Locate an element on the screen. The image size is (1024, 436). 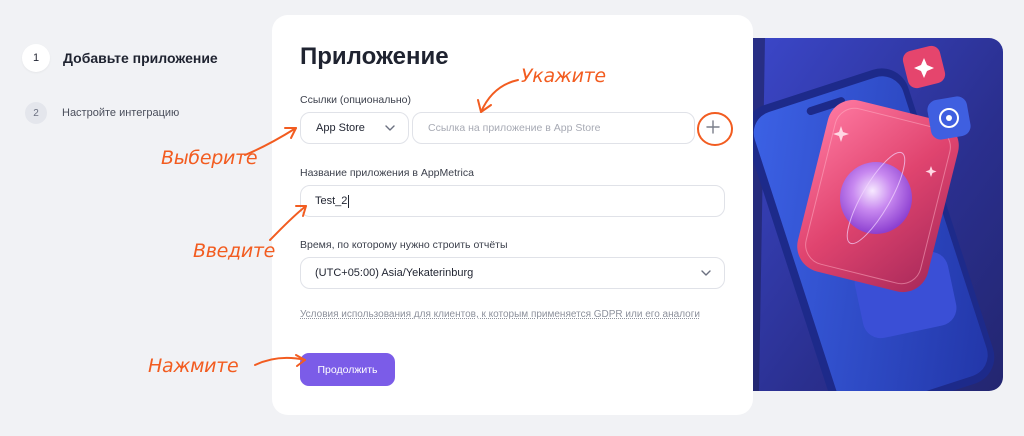
step-integration: 2 Настройте интеграцию is located at coordinates (102, 113).